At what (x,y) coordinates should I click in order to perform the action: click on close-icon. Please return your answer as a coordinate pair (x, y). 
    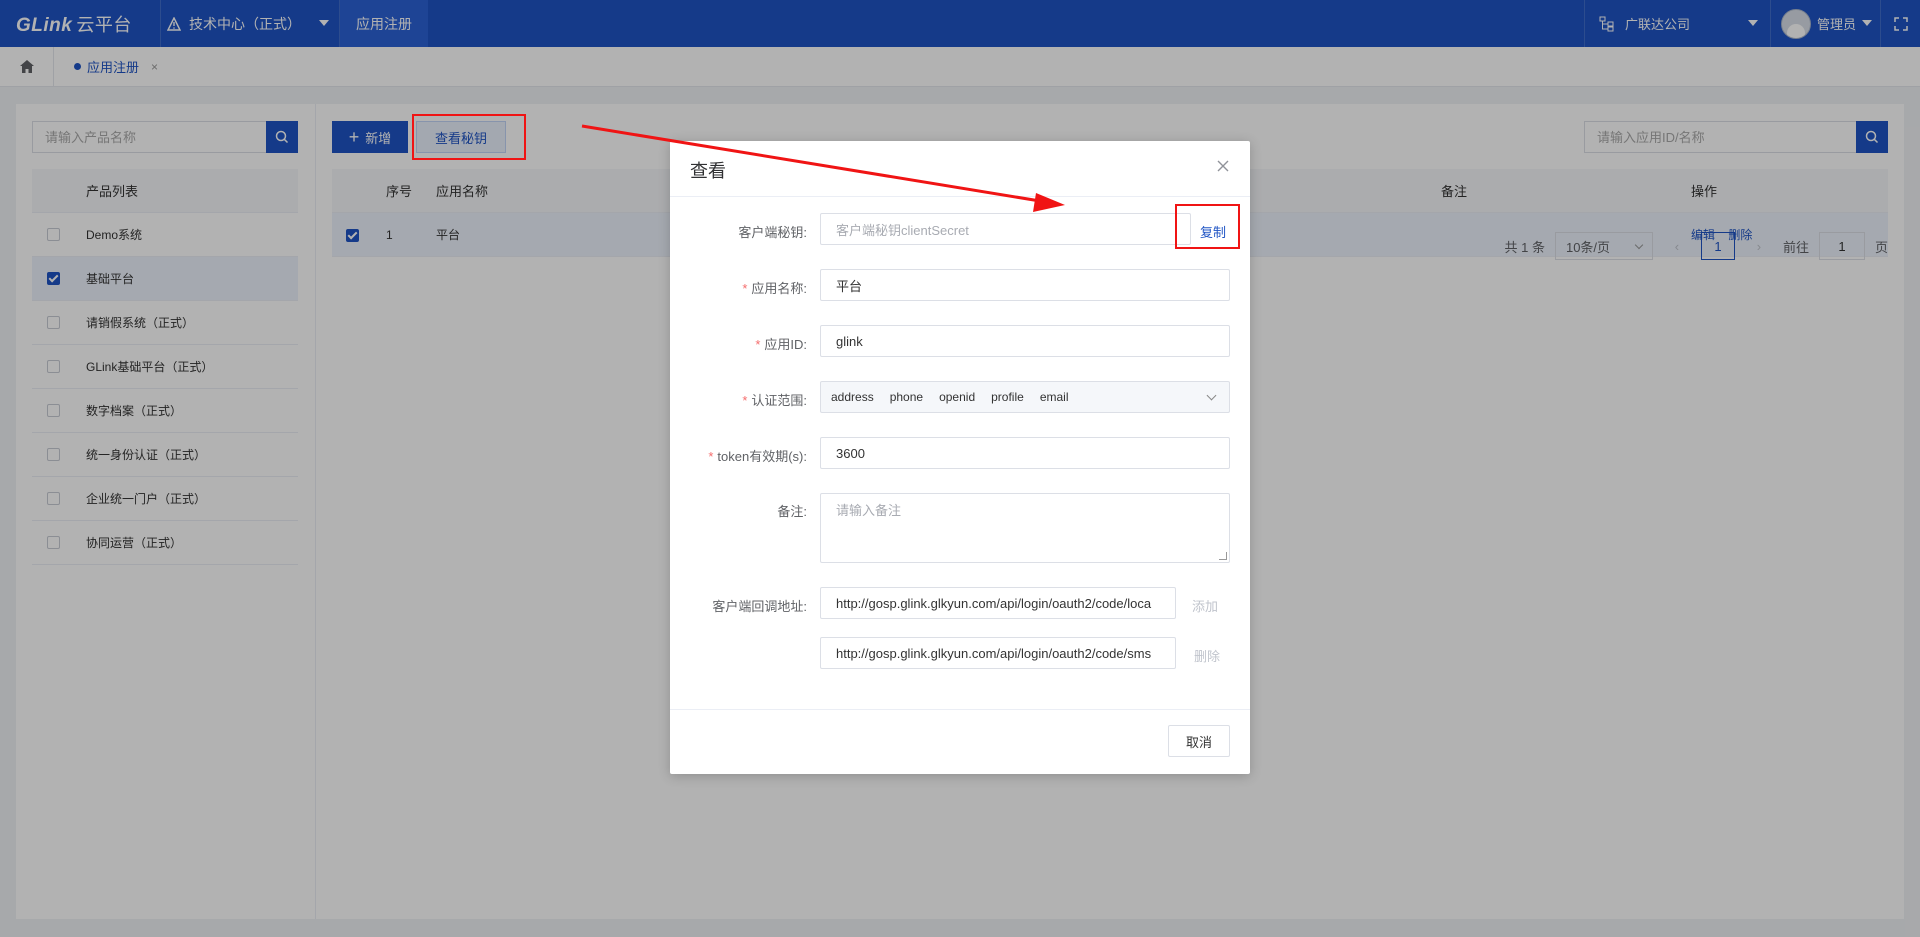
    Looking at the image, I should click on (1223, 166).